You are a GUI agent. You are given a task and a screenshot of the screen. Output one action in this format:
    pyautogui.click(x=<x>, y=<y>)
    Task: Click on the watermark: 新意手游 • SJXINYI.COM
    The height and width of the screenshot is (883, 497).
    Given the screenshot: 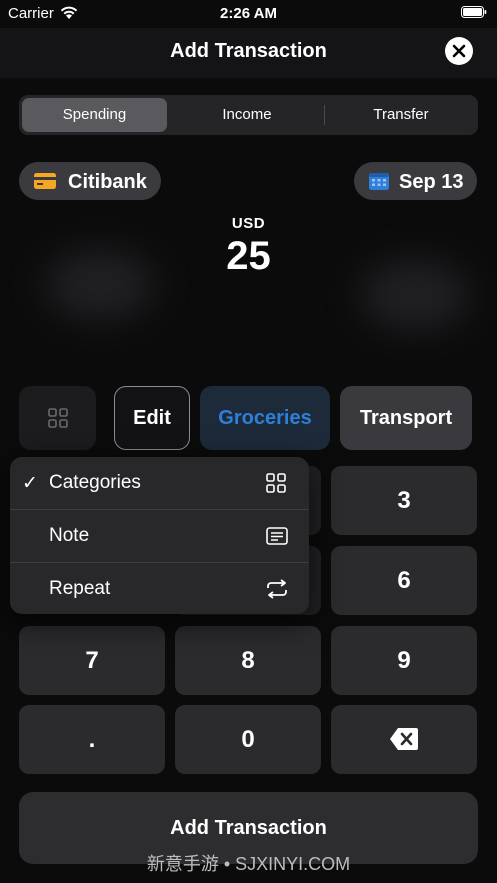 What is the action you would take?
    pyautogui.click(x=248, y=864)
    